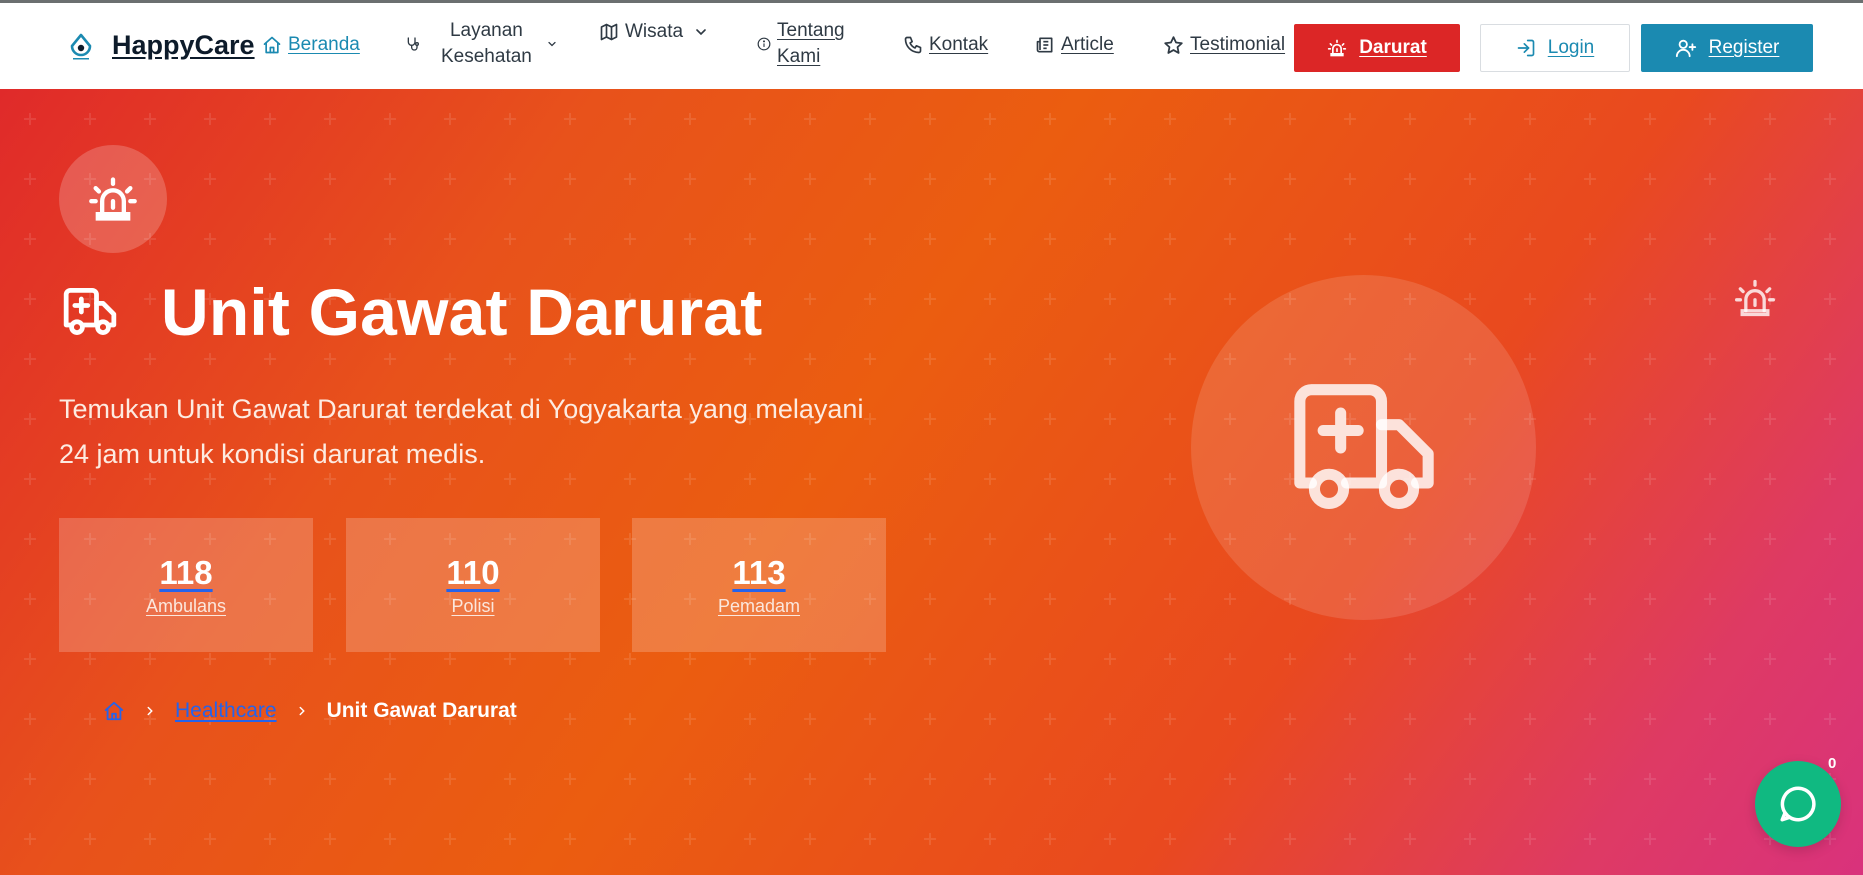 The height and width of the screenshot is (875, 1863). Describe the element at coordinates (486, 30) in the screenshot. I see `nav-layanan-line1: Layanan` at that location.